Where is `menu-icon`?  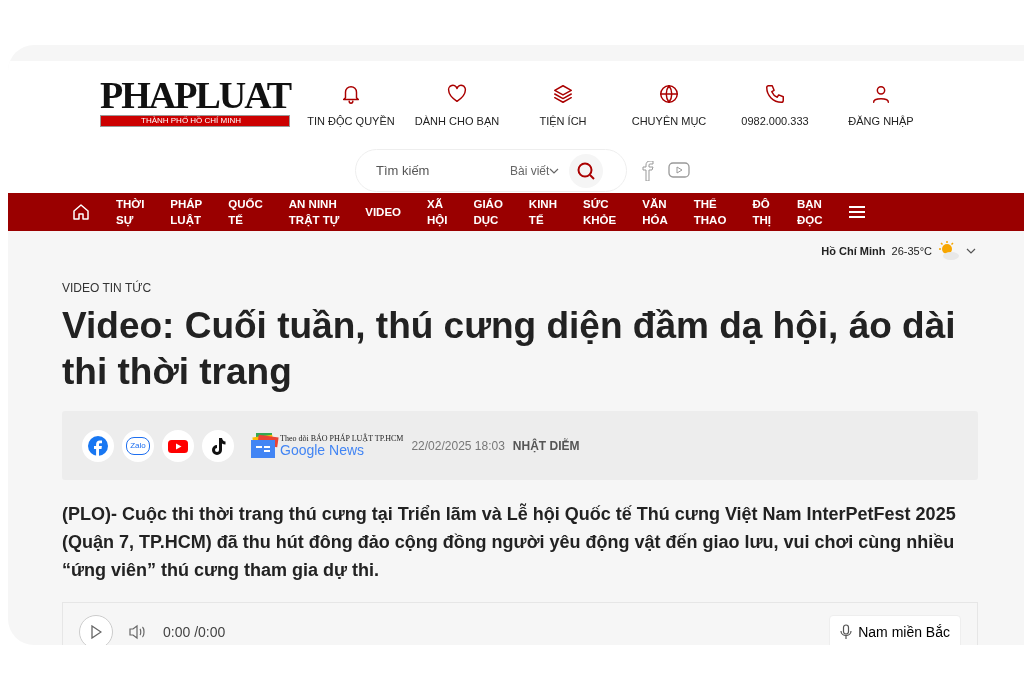
menu-icon is located at coordinates (857, 212).